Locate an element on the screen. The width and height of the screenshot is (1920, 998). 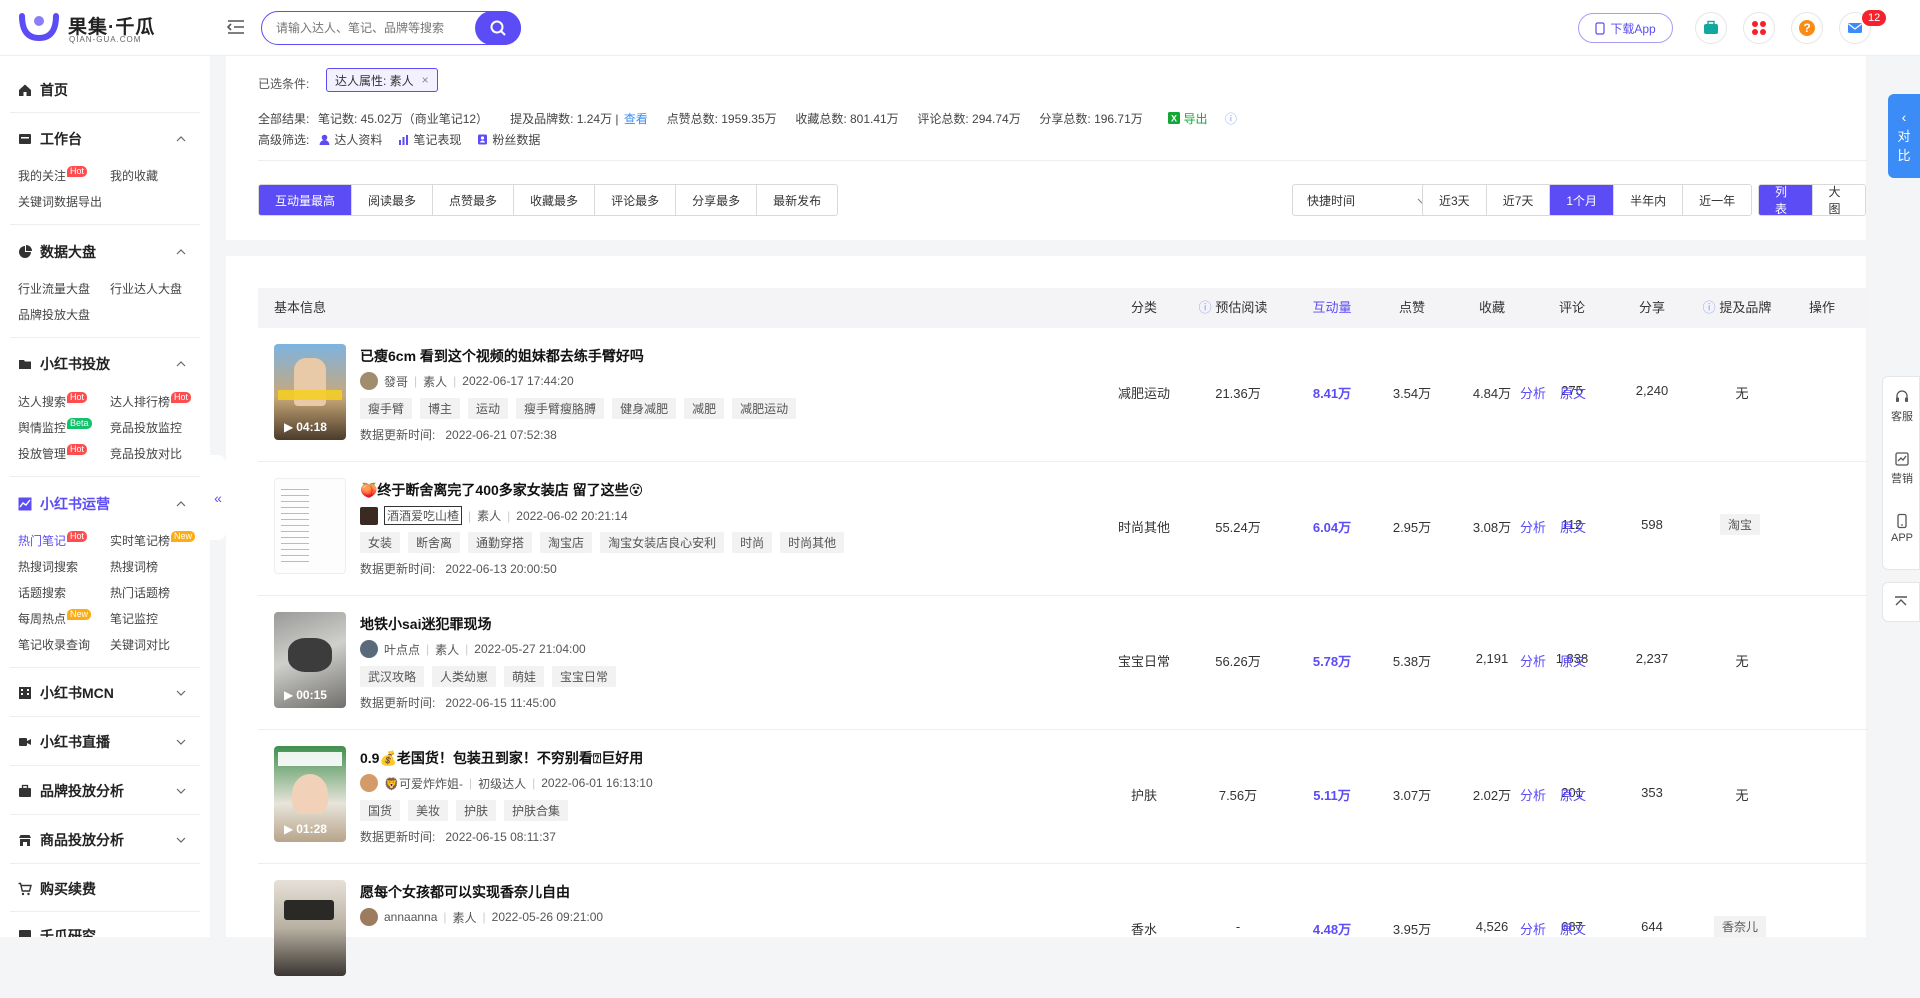
note-thumbnail is located at coordinates (310, 526).